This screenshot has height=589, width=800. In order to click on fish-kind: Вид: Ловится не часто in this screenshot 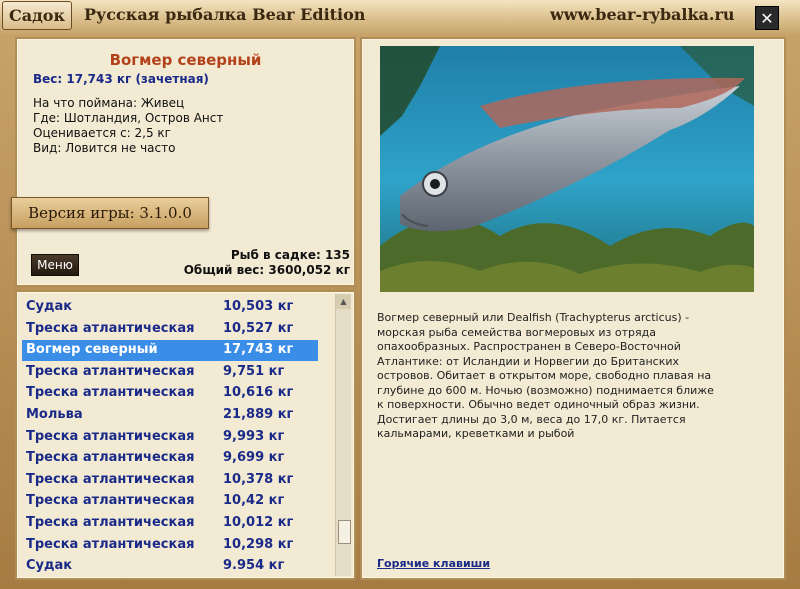, I will do `click(104, 148)`.